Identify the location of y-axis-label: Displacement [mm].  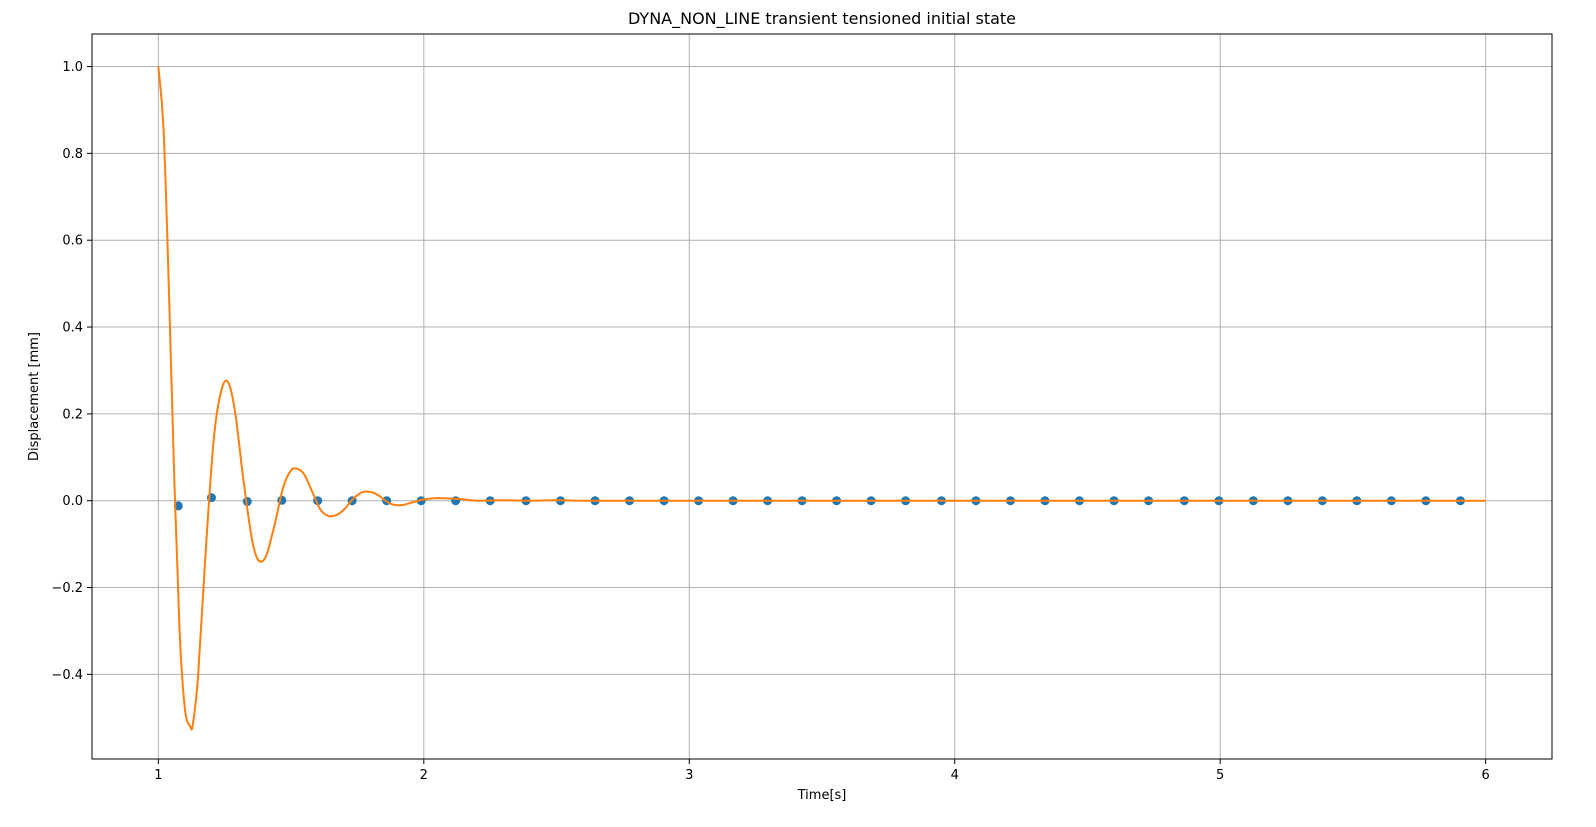
(34, 396).